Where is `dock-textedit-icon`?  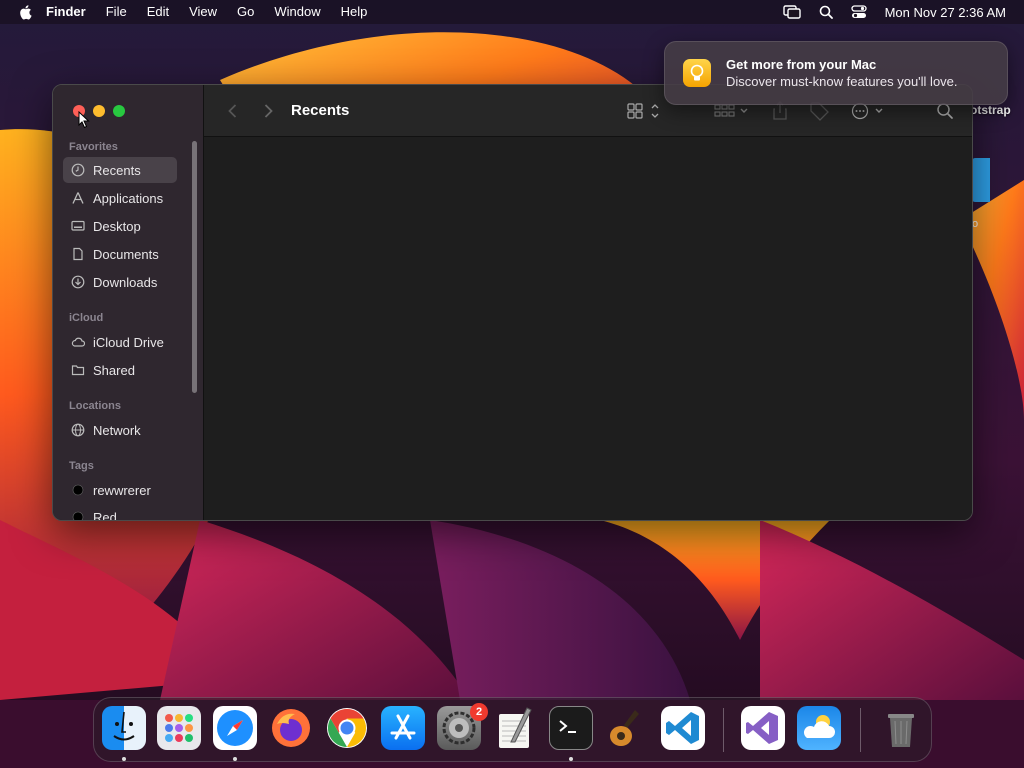 dock-textedit-icon is located at coordinates (515, 728).